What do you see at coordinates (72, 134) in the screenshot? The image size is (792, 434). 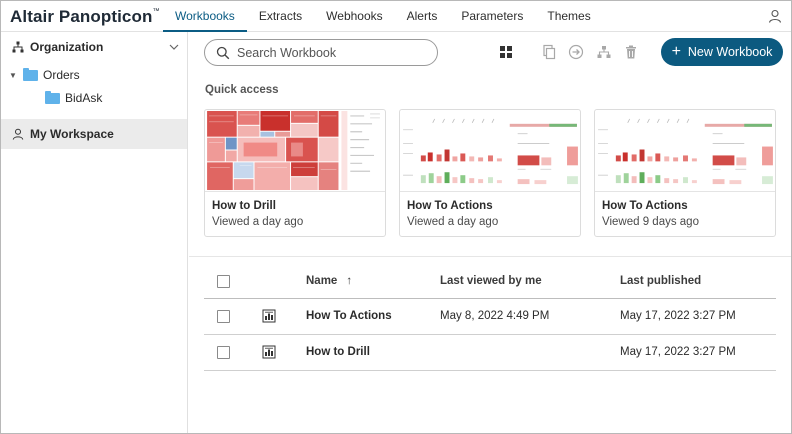 I see `my-workspace-label: My Workspace` at bounding box center [72, 134].